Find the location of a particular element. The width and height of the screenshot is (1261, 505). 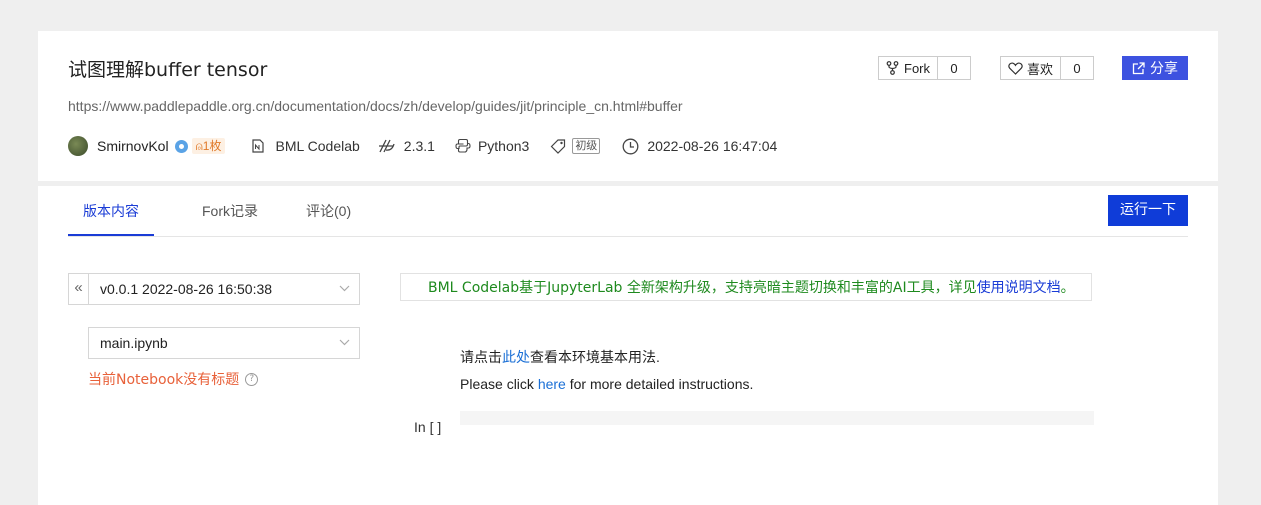

help-link-cn: 此处 is located at coordinates (516, 357).